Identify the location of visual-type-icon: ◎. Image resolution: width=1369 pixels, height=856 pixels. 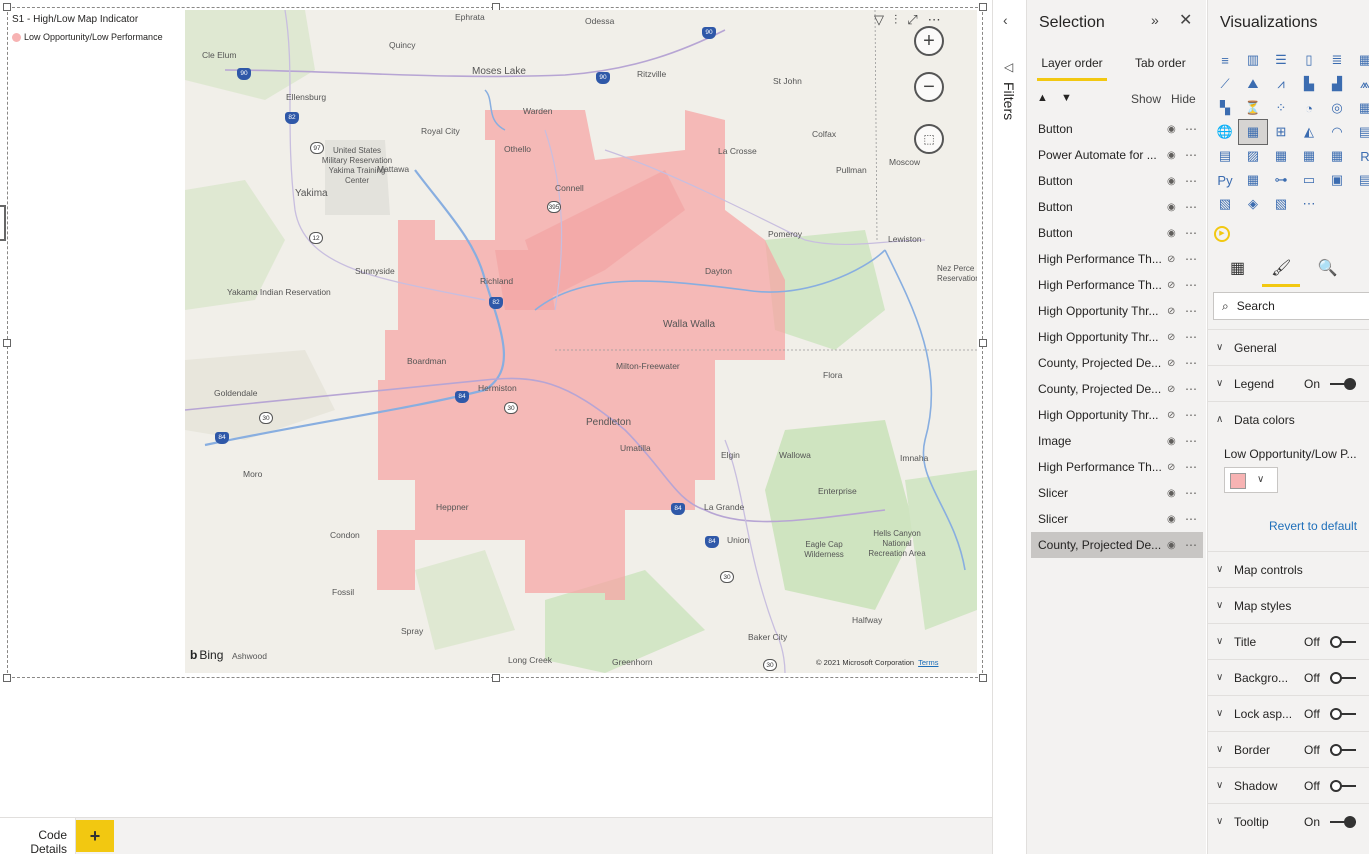
(1337, 108).